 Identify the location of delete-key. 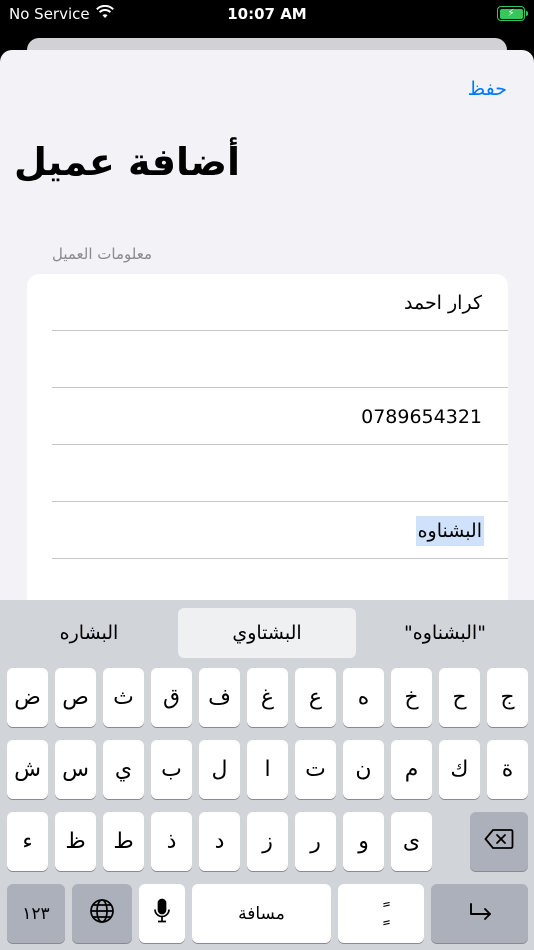
(499, 841).